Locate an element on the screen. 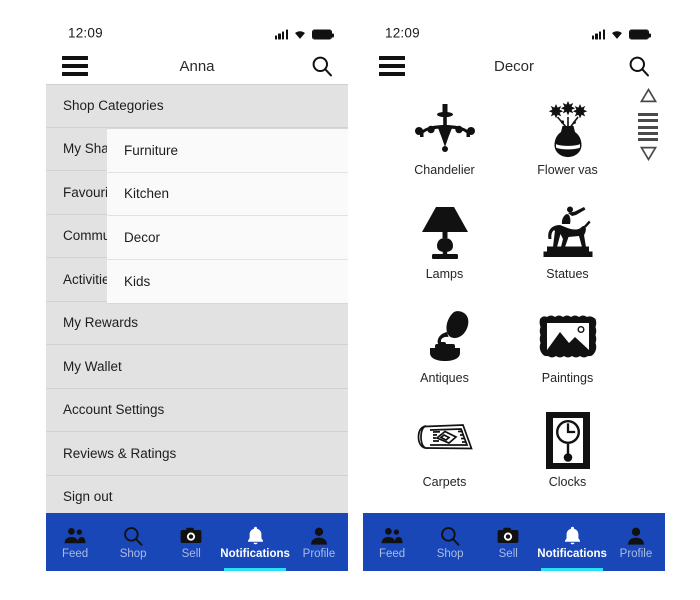 The image size is (700, 600). category-cell-clocks: Clocks is located at coordinates (567, 457).